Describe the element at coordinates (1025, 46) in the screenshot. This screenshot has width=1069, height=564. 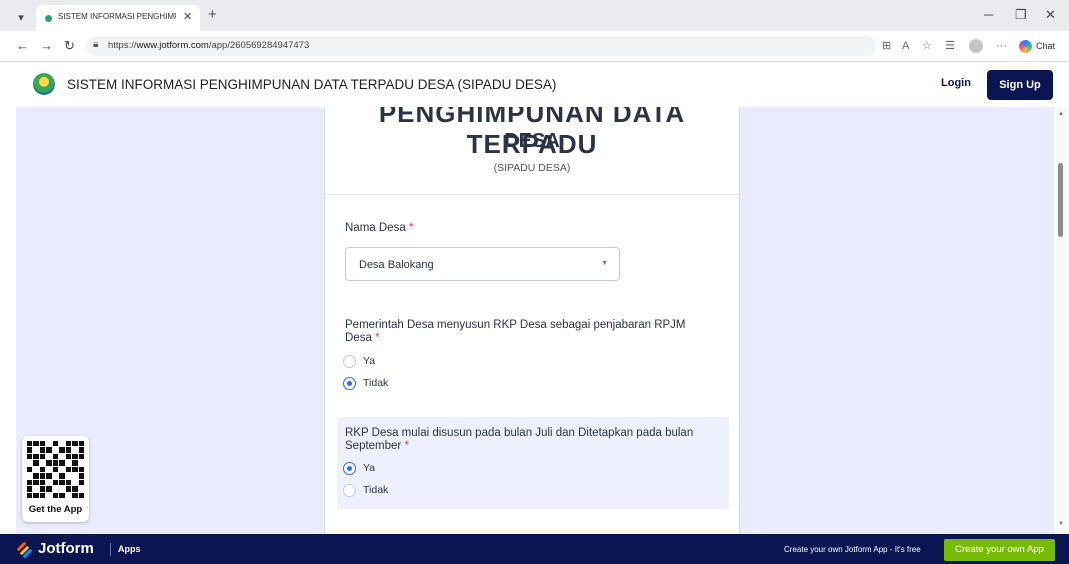
I see `copilot-icon` at that location.